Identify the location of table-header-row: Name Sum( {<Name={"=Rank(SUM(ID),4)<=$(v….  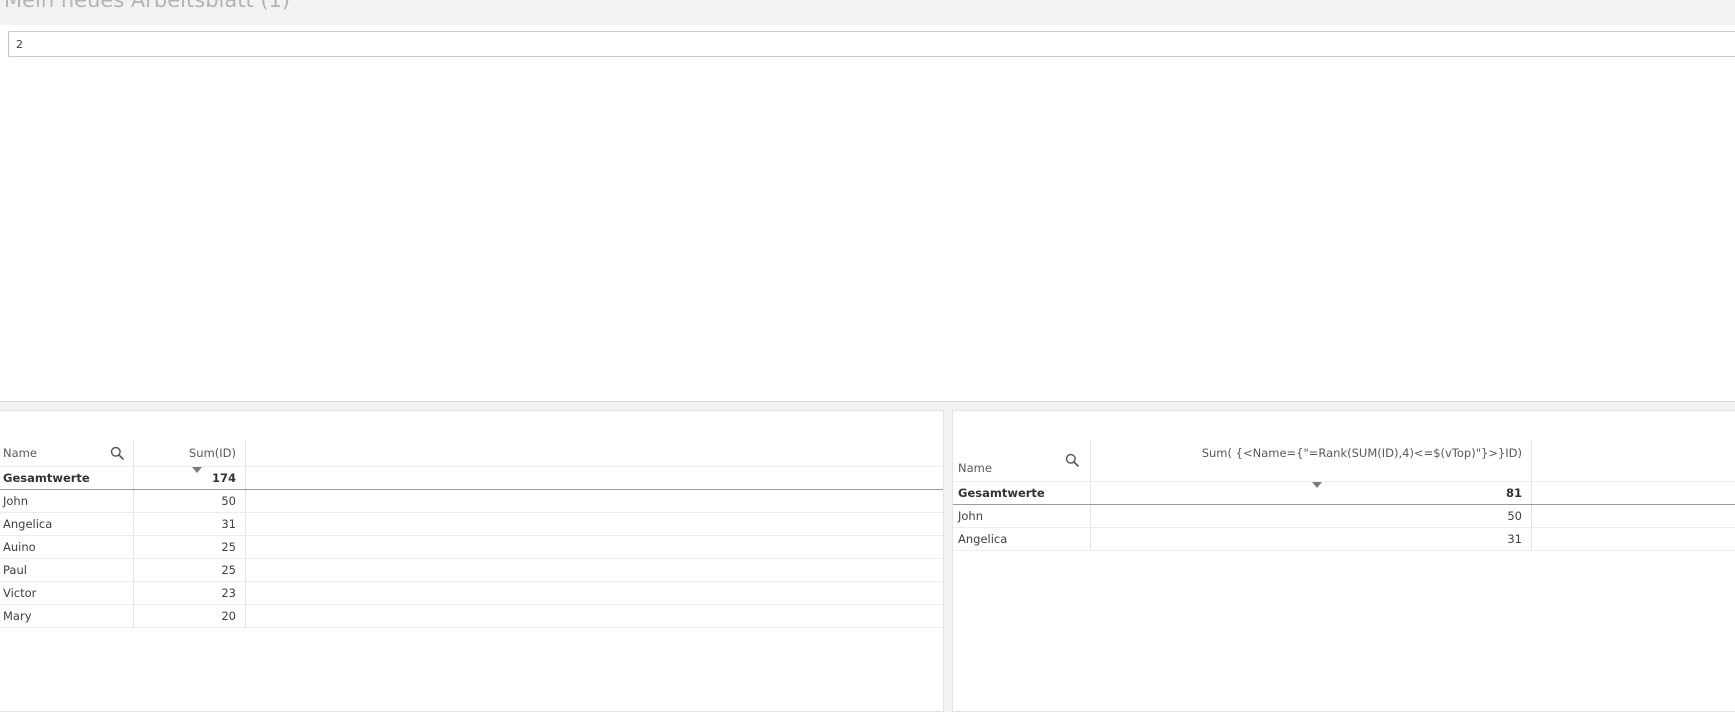
(1344, 461).